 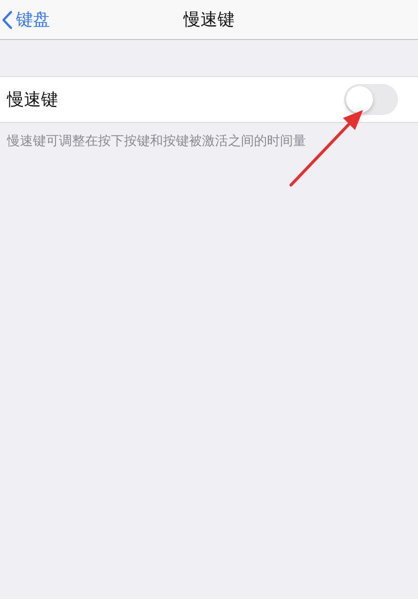 I want to click on chevron-left-icon, so click(x=7, y=19).